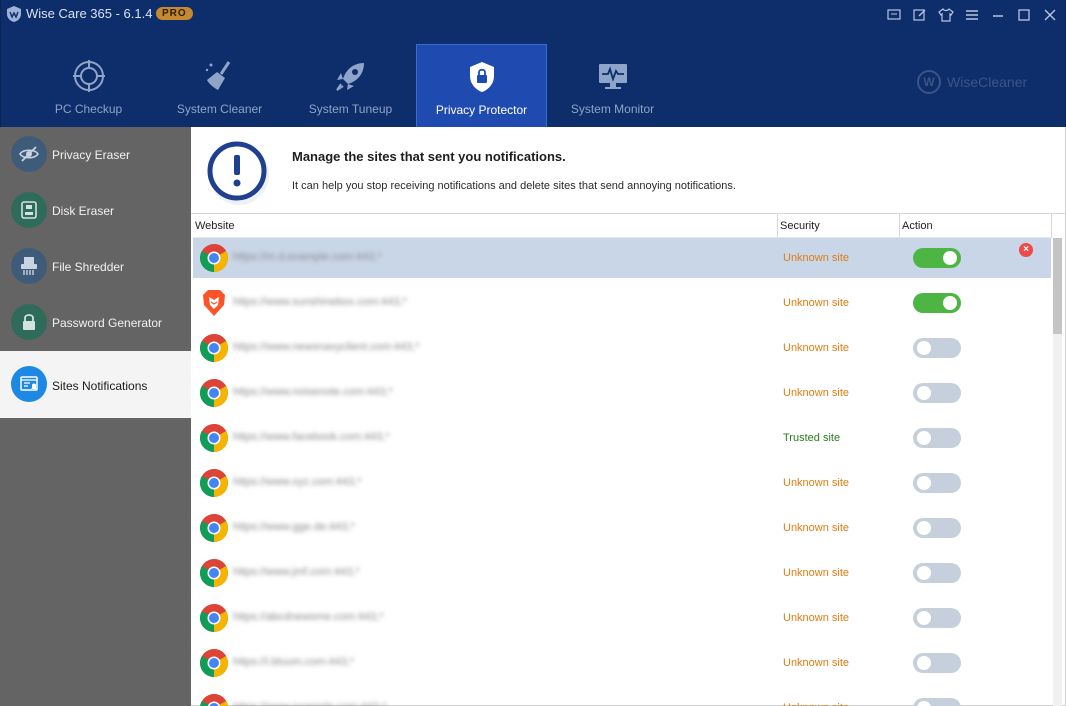  What do you see at coordinates (1024, 15) in the screenshot?
I see `maximize-icon` at bounding box center [1024, 15].